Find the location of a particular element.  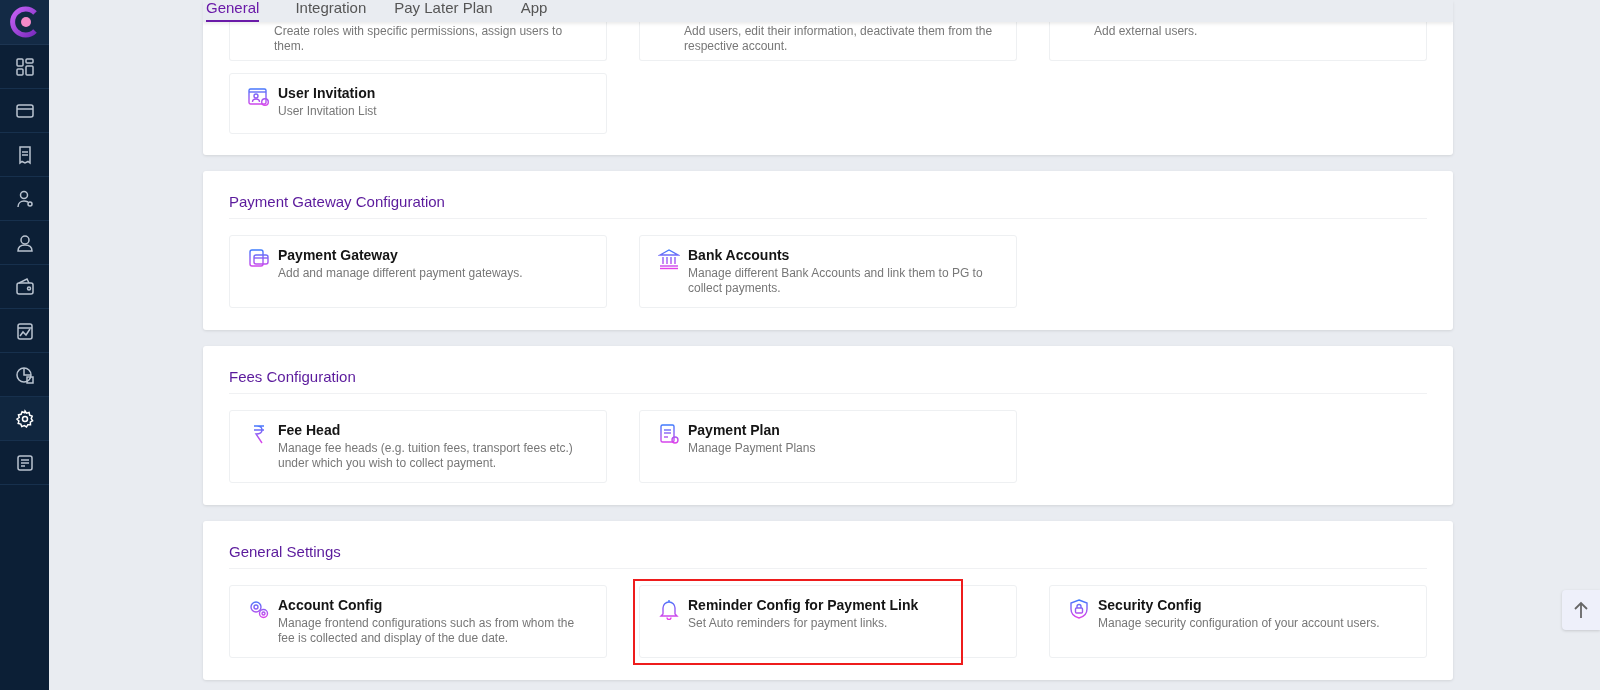

card-description: User Invitation List is located at coordinates (327, 111).